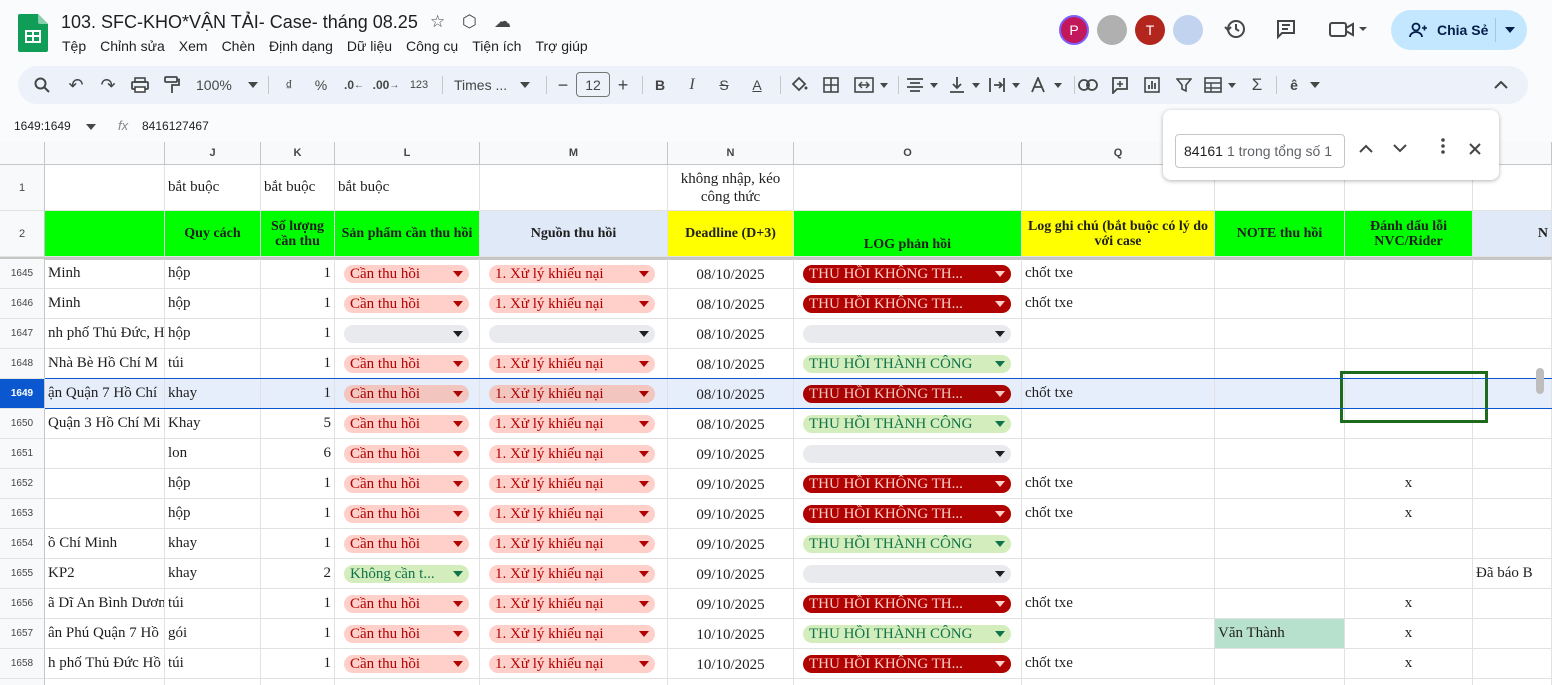 Image resolution: width=1552 pixels, height=685 pixels. Describe the element at coordinates (33, 33) in the screenshot. I see `sheets-logo-icon` at that location.